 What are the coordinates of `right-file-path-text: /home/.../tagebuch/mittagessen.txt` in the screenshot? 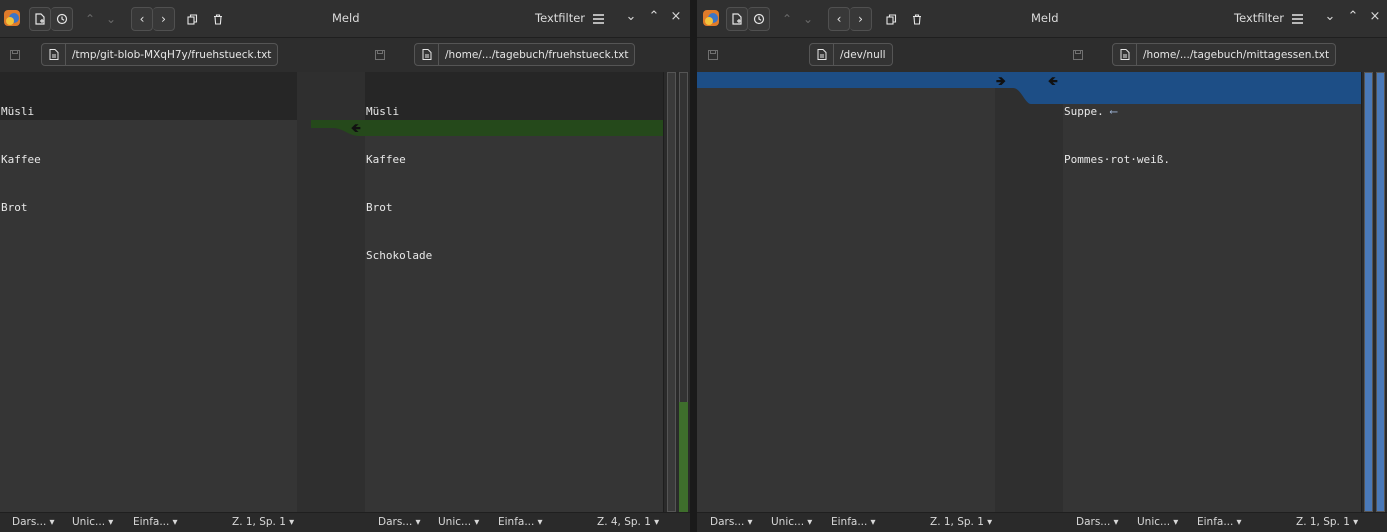 It's located at (1236, 54).